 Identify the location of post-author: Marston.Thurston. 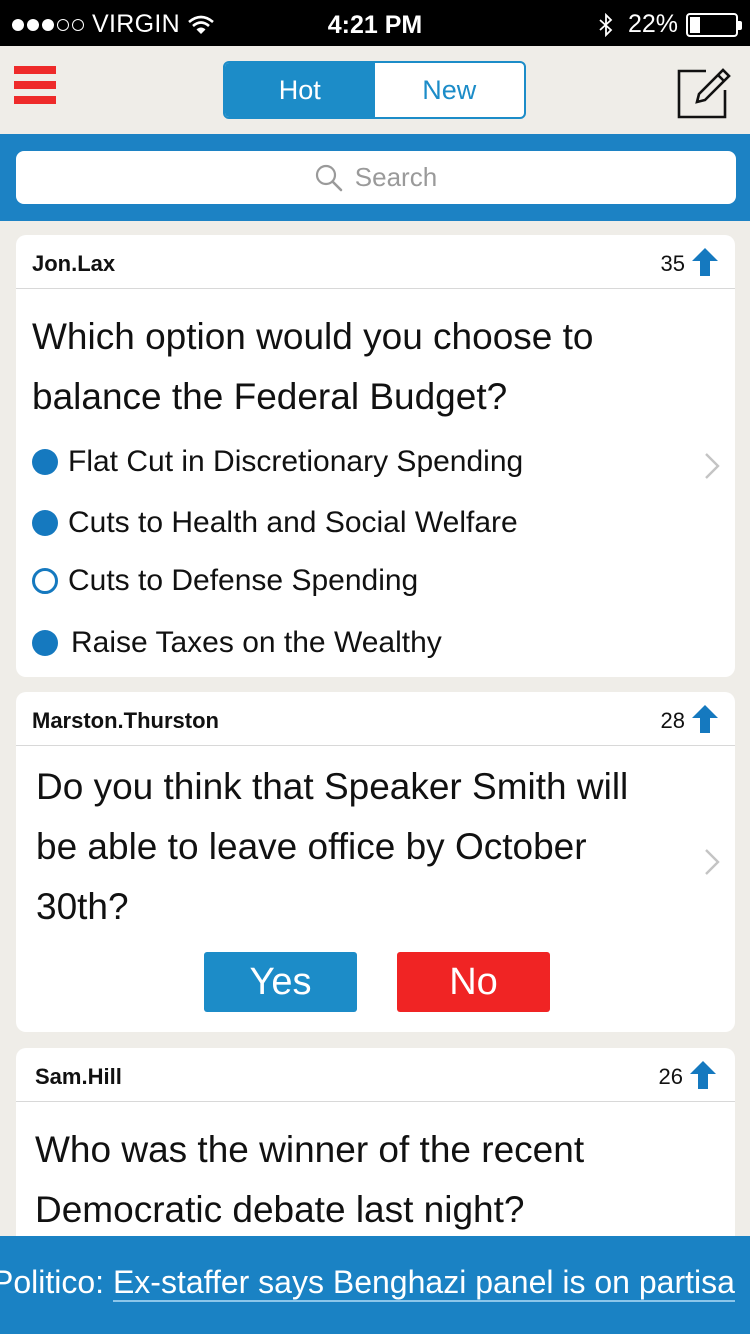
(125, 721).